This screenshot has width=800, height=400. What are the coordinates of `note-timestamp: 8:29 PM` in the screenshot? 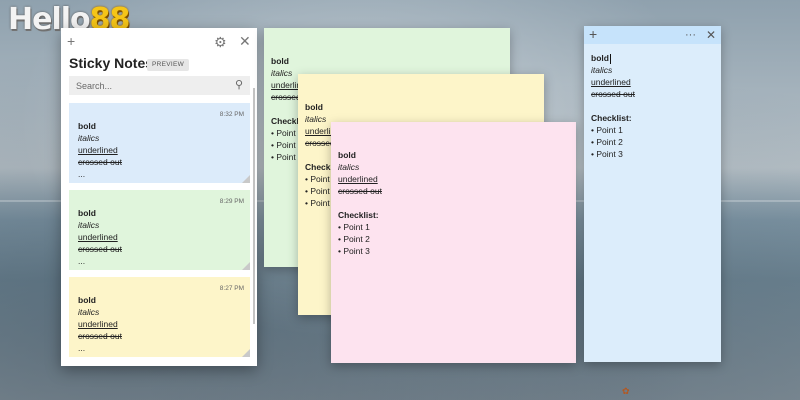 It's located at (231, 201).